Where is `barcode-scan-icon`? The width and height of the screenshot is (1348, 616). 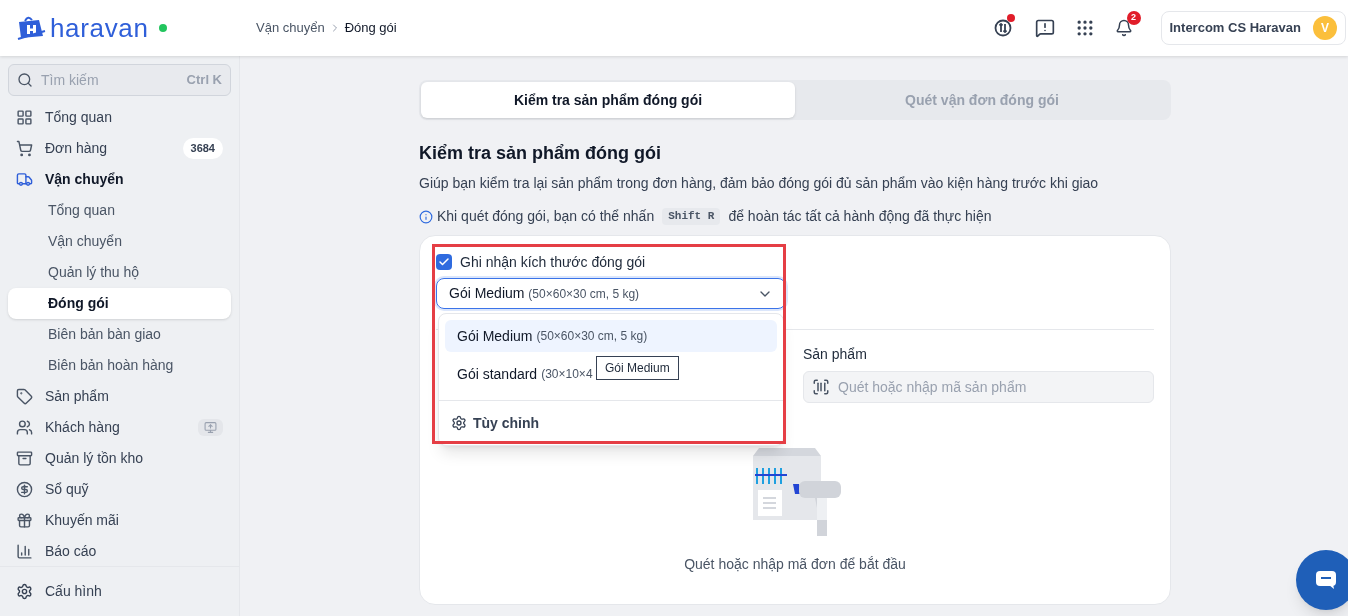 barcode-scan-icon is located at coordinates (821, 387).